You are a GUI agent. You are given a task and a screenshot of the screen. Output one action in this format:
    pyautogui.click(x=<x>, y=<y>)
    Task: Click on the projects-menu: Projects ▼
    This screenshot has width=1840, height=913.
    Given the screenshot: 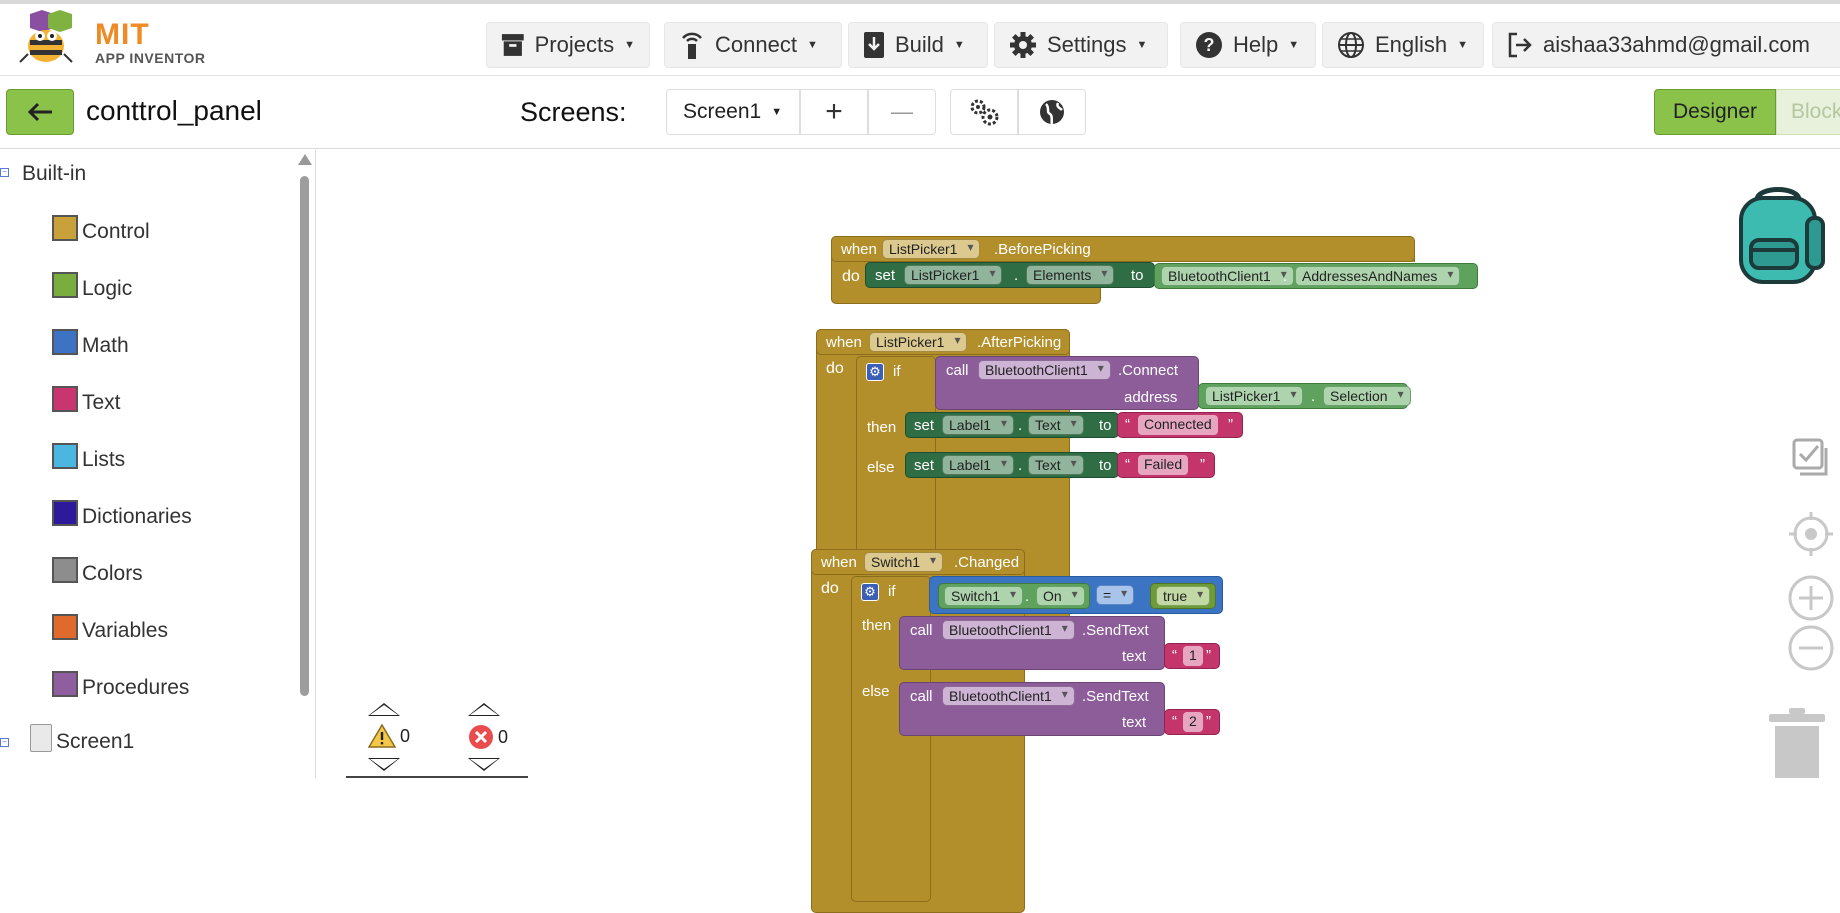 What is the action you would take?
    pyautogui.click(x=568, y=45)
    